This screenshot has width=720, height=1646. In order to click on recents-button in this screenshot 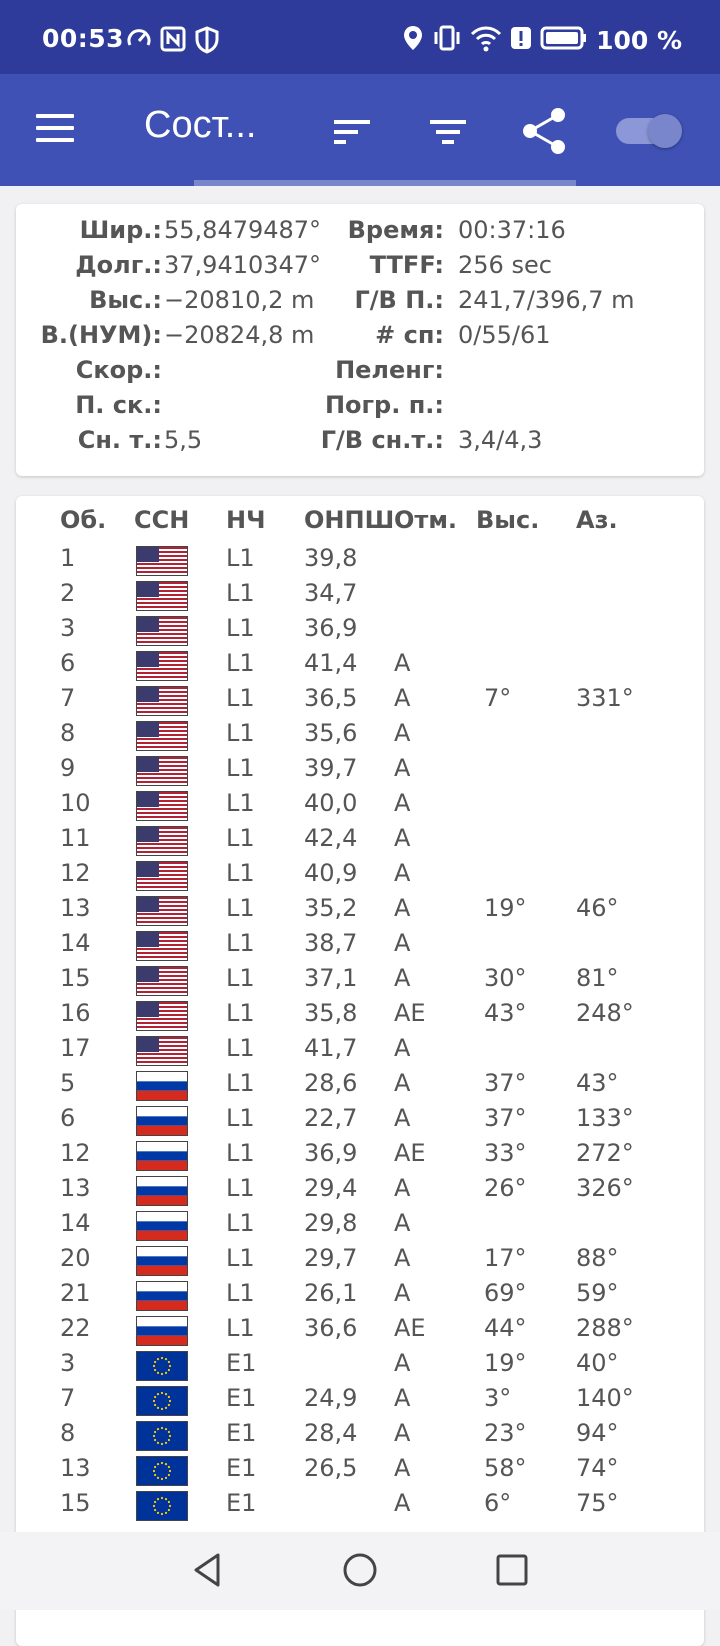, I will do `click(512, 1572)`.